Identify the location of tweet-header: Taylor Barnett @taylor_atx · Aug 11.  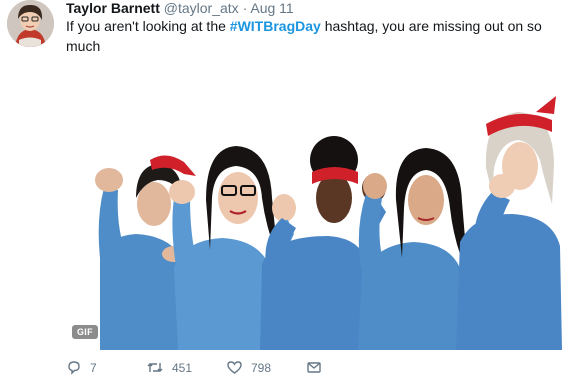
(180, 8).